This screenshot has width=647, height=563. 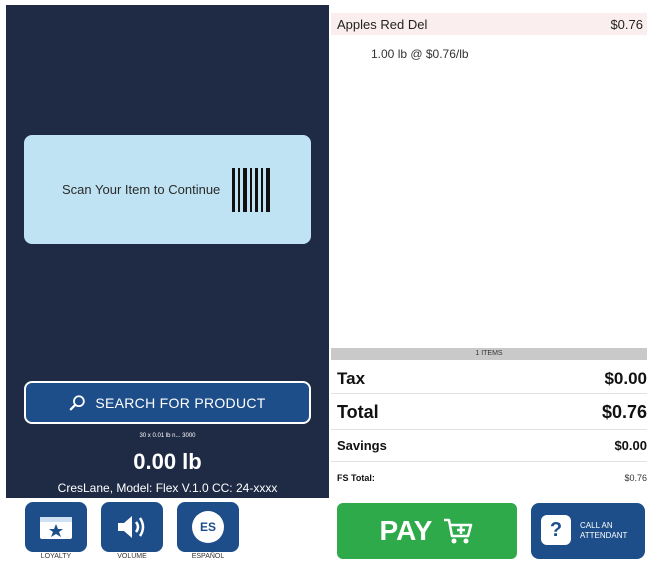 What do you see at coordinates (167, 488) in the screenshot?
I see `device-model-info: CresLane, Model: Flex V.1.0 CC: 24-xxxx` at bounding box center [167, 488].